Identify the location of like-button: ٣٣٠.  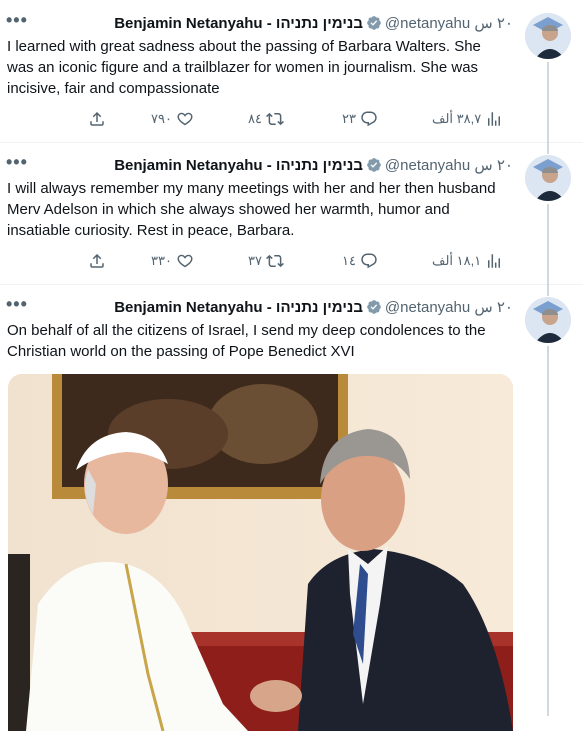
(172, 261).